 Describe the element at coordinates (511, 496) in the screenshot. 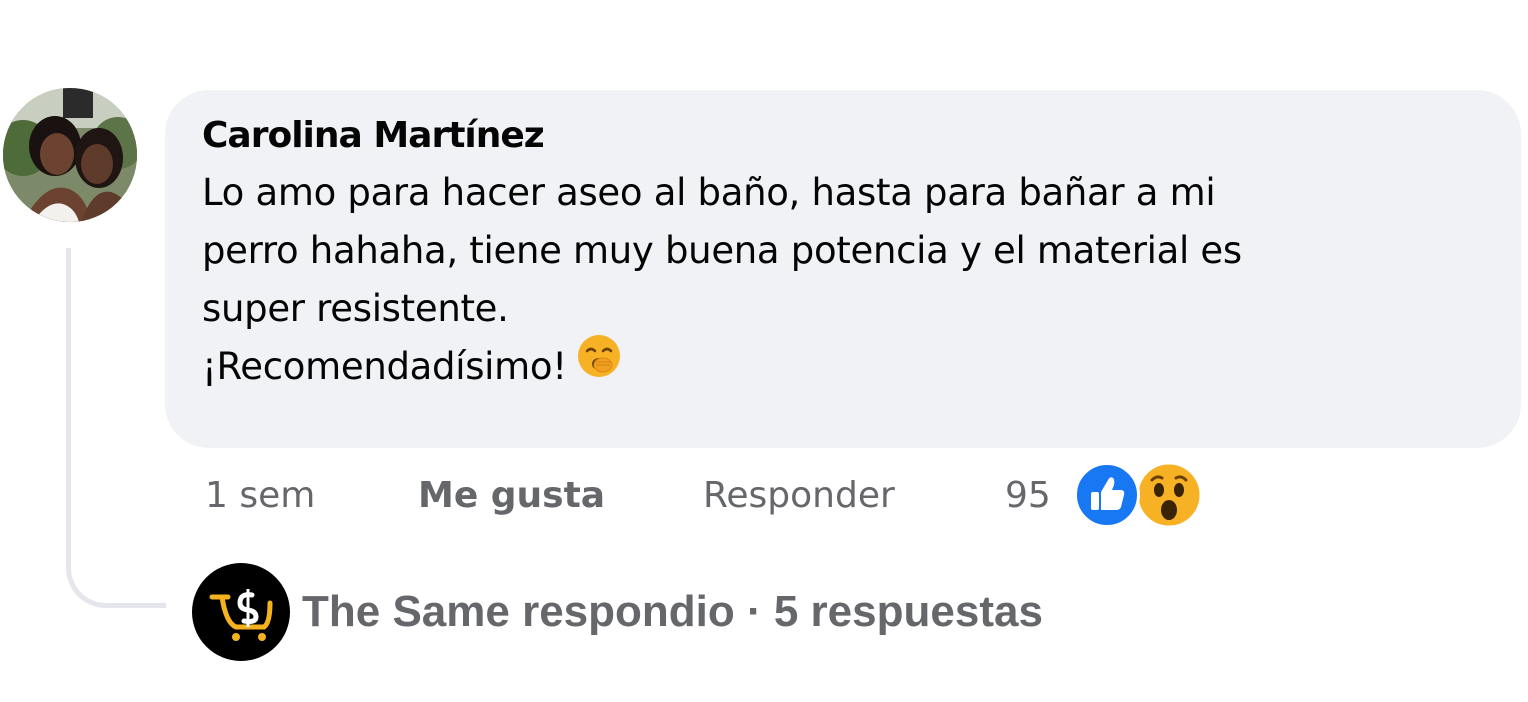

I see `like-button: Me gusta` at that location.